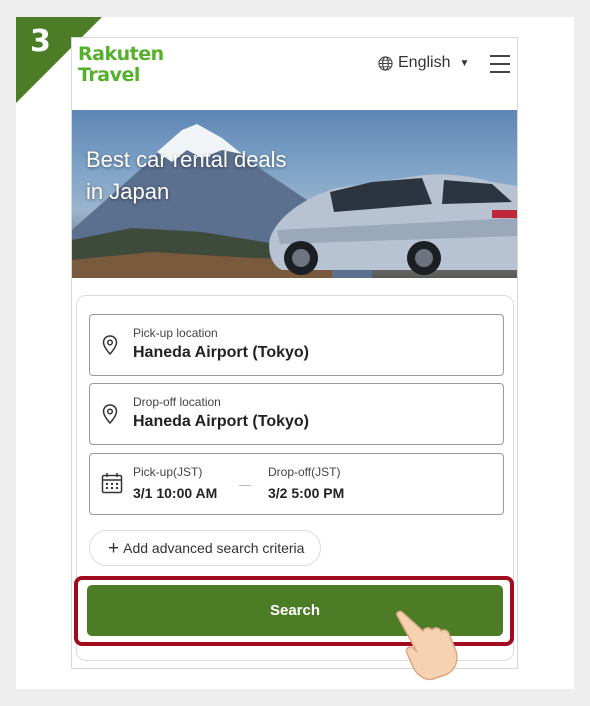 This screenshot has width=590, height=706. What do you see at coordinates (221, 352) in the screenshot?
I see `pickup-location-value: Haneda Airport (Tokyo)` at bounding box center [221, 352].